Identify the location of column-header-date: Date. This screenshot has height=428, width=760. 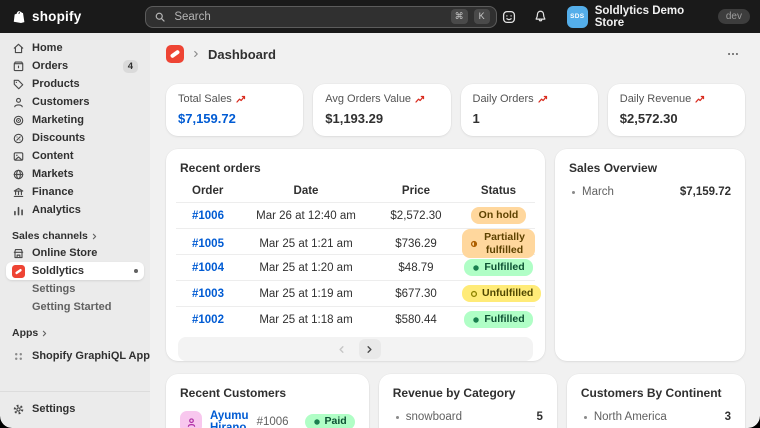
(306, 190).